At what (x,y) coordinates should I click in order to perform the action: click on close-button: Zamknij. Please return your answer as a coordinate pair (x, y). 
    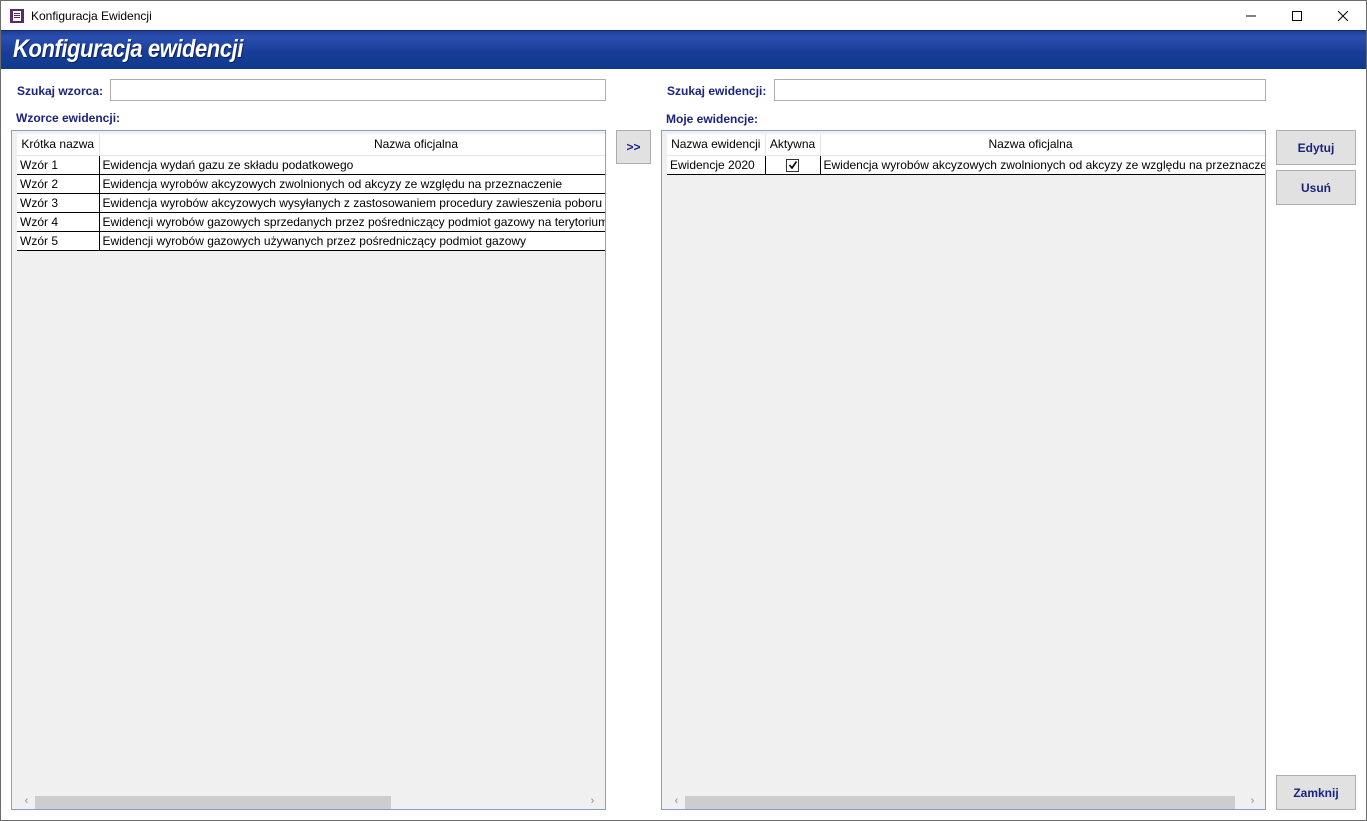
    Looking at the image, I should click on (1316, 792).